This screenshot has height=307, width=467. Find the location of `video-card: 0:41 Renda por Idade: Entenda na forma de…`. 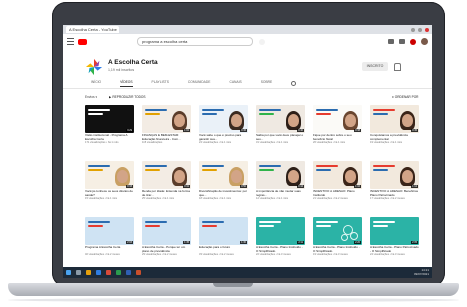

video-card: 0:41 Renda por Idade: Entenda na forma de… is located at coordinates (166, 180).